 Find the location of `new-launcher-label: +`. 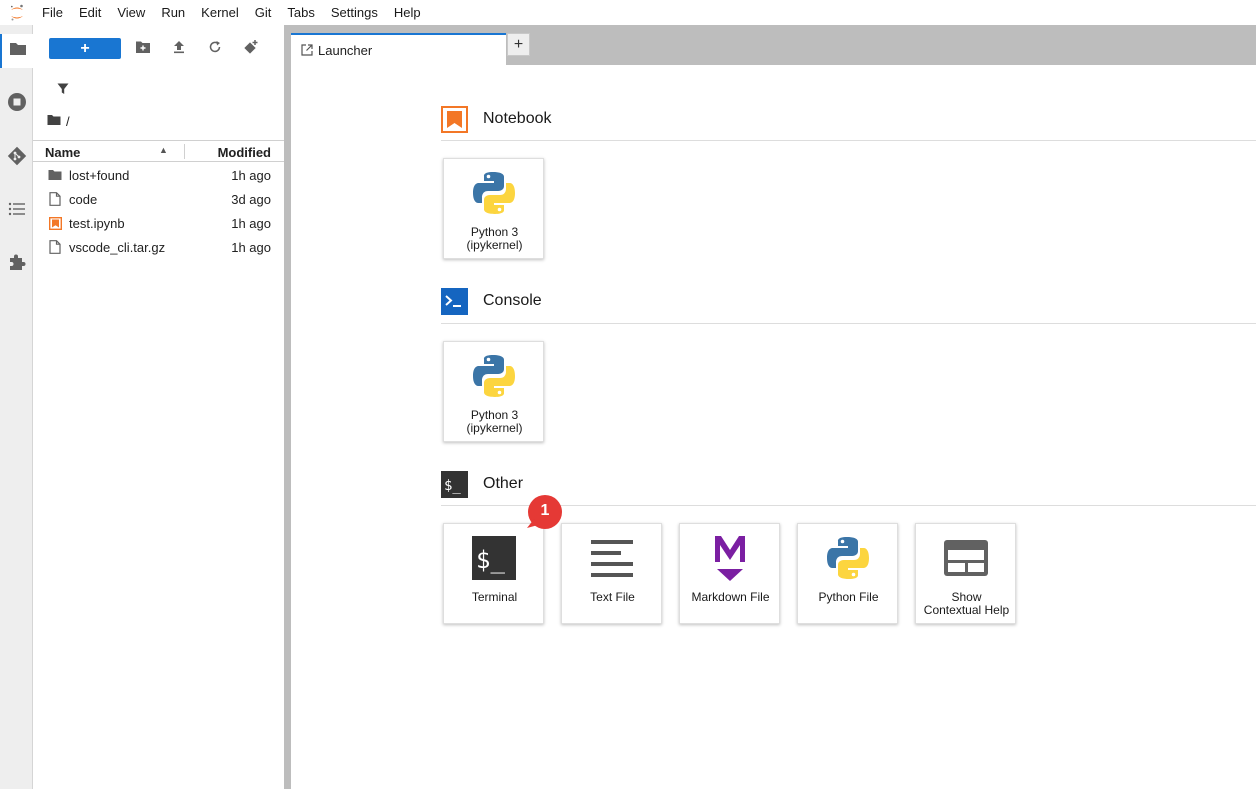

new-launcher-label: + is located at coordinates (85, 48).